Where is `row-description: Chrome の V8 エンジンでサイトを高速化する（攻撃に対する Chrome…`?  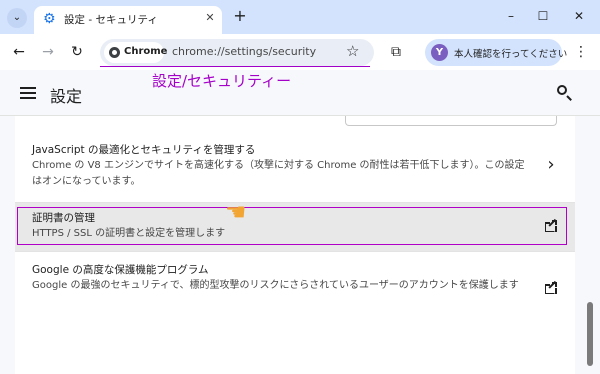
row-description: Chrome の V8 エンジンでサイトを高速化する（攻撃に対する Chrome… is located at coordinates (278, 173).